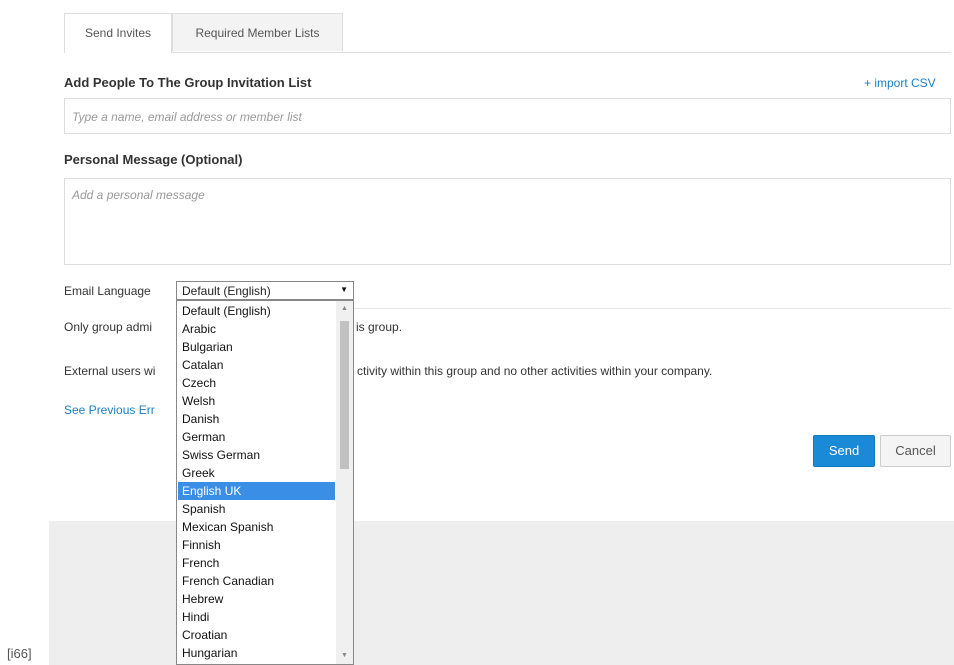  Describe the element at coordinates (109, 410) in the screenshot. I see `see-previous-errors-link: See Previous Err` at that location.